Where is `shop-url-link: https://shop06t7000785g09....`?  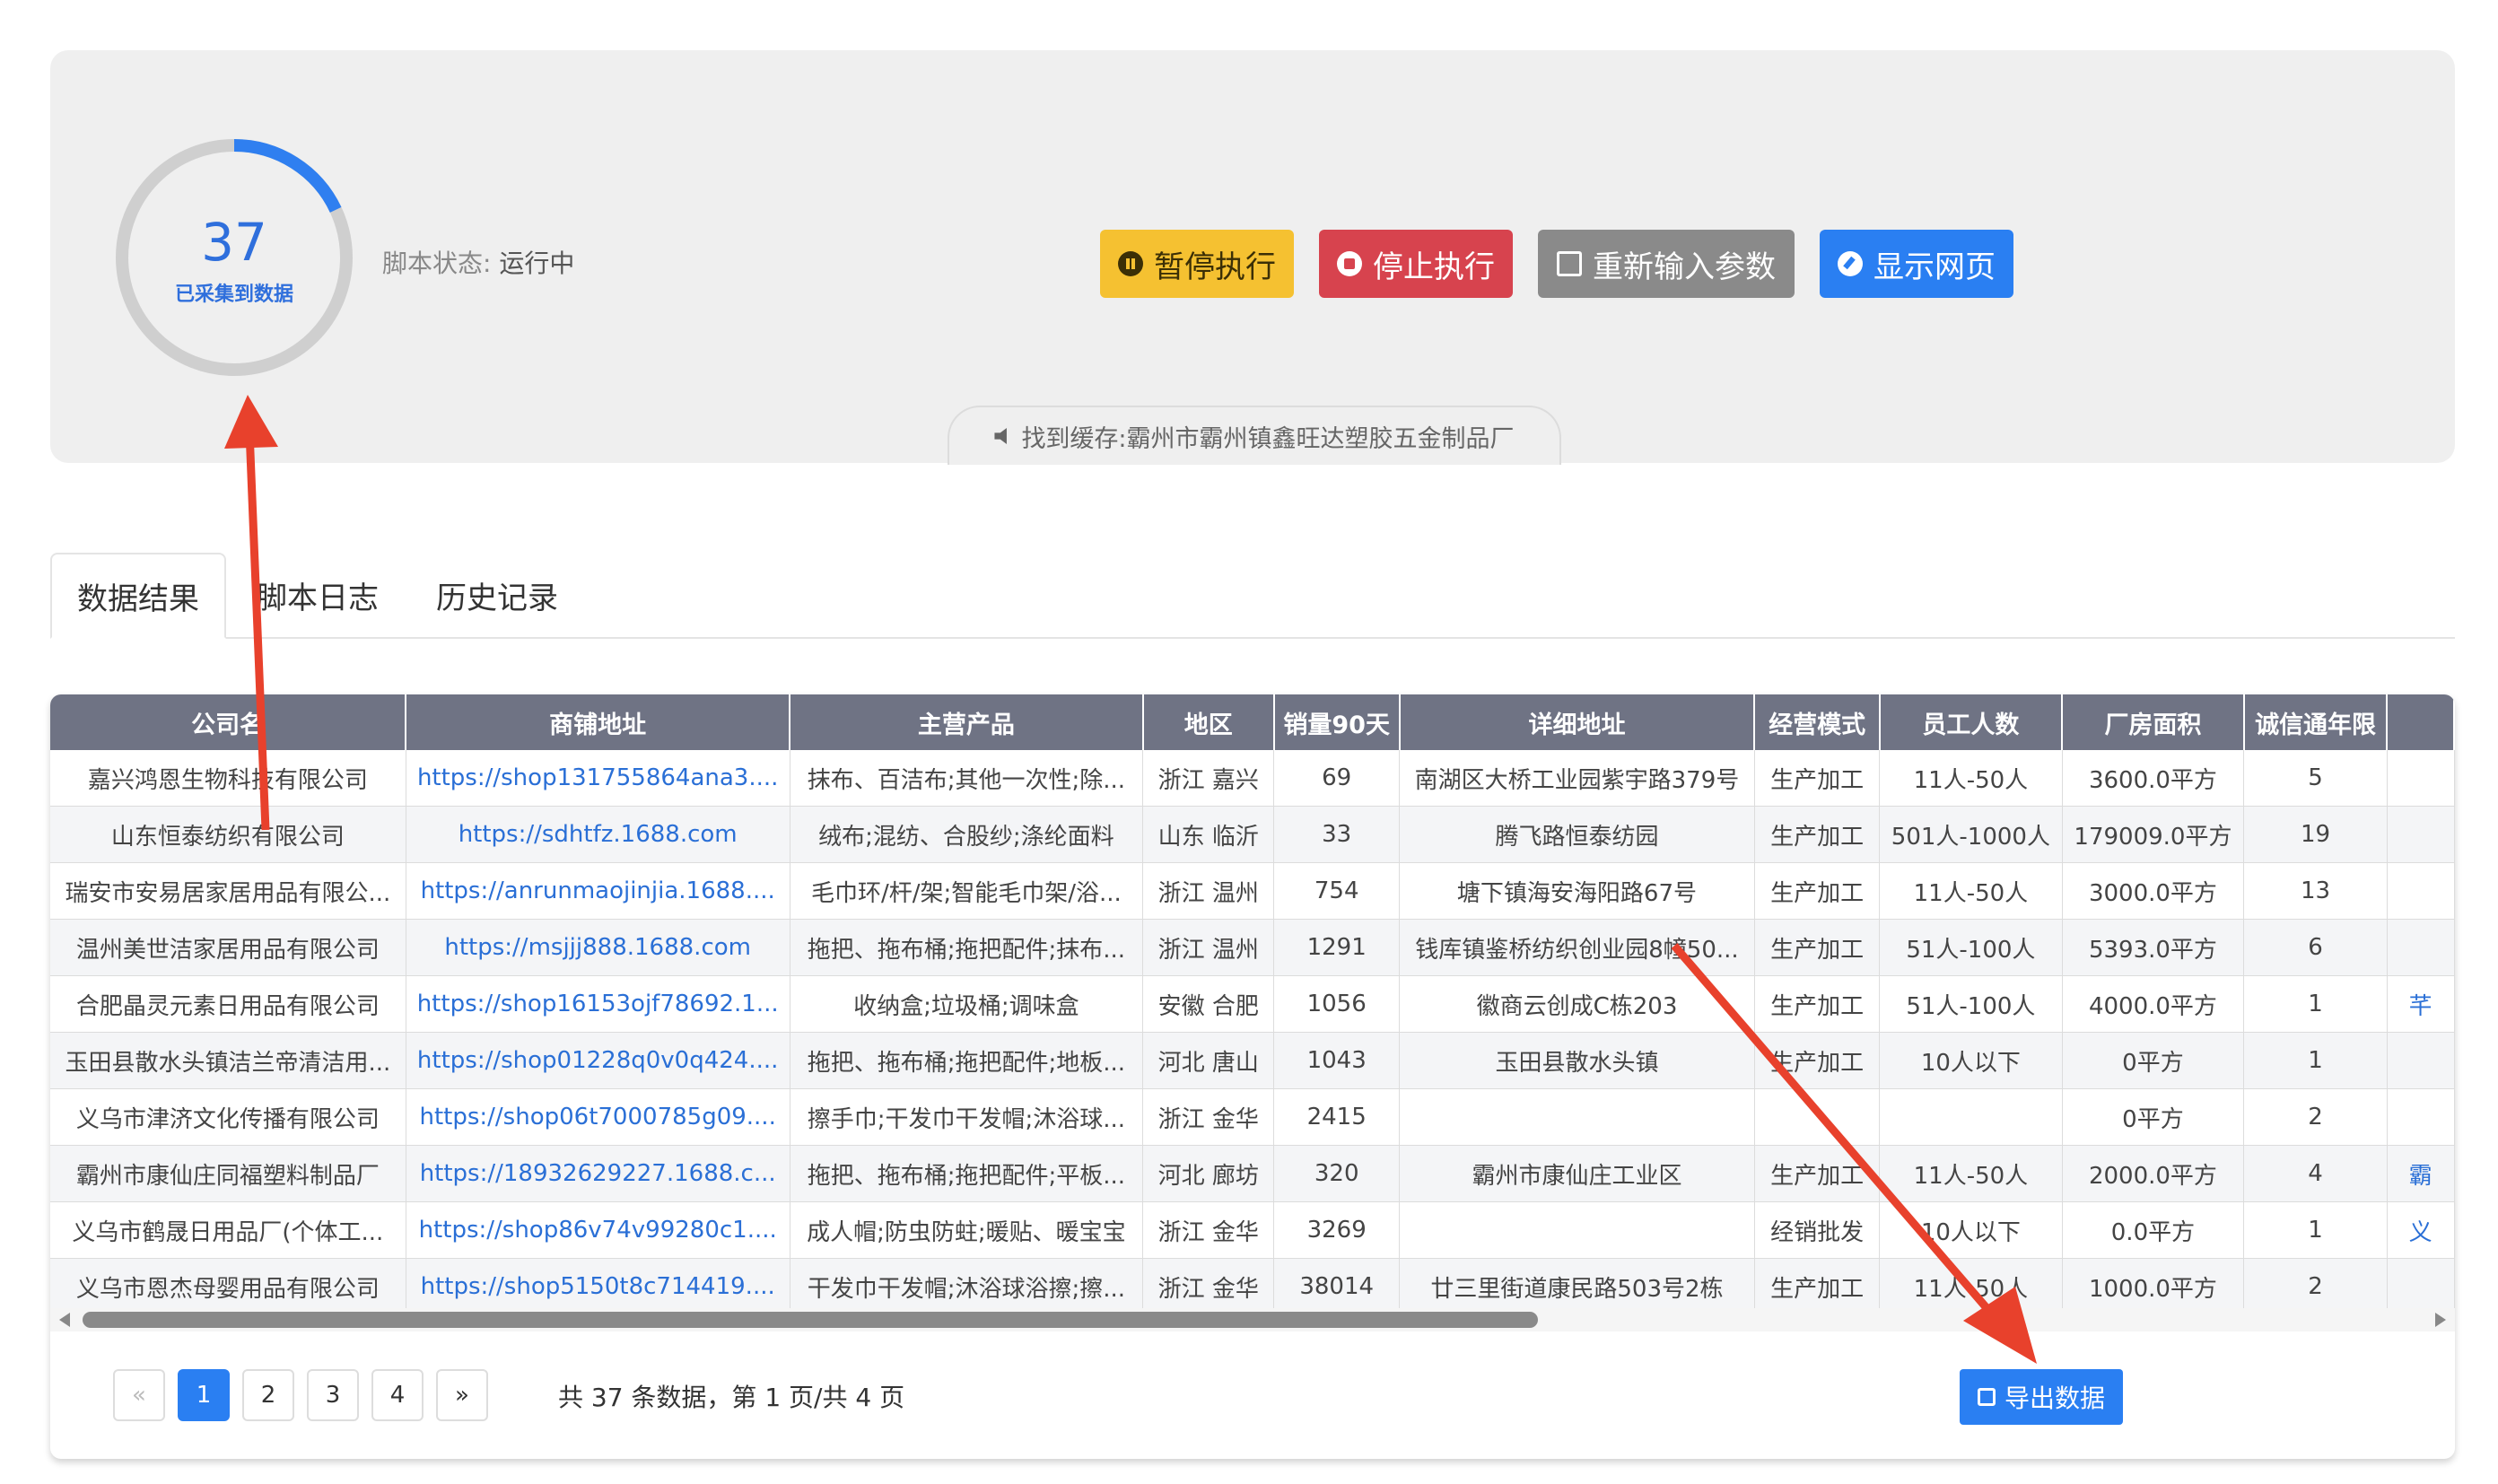 shop-url-link: https://shop06t7000785g09.... is located at coordinates (598, 1117).